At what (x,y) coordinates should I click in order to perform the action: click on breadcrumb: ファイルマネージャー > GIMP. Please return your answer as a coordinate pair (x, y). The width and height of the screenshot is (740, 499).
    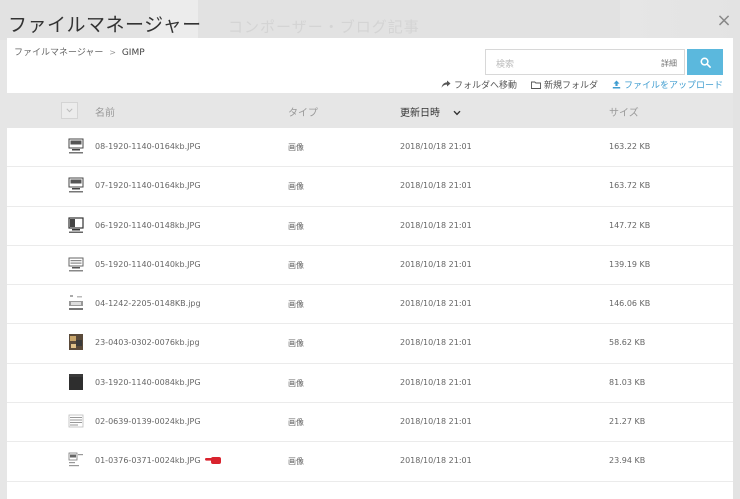
    Looking at the image, I should click on (79, 51).